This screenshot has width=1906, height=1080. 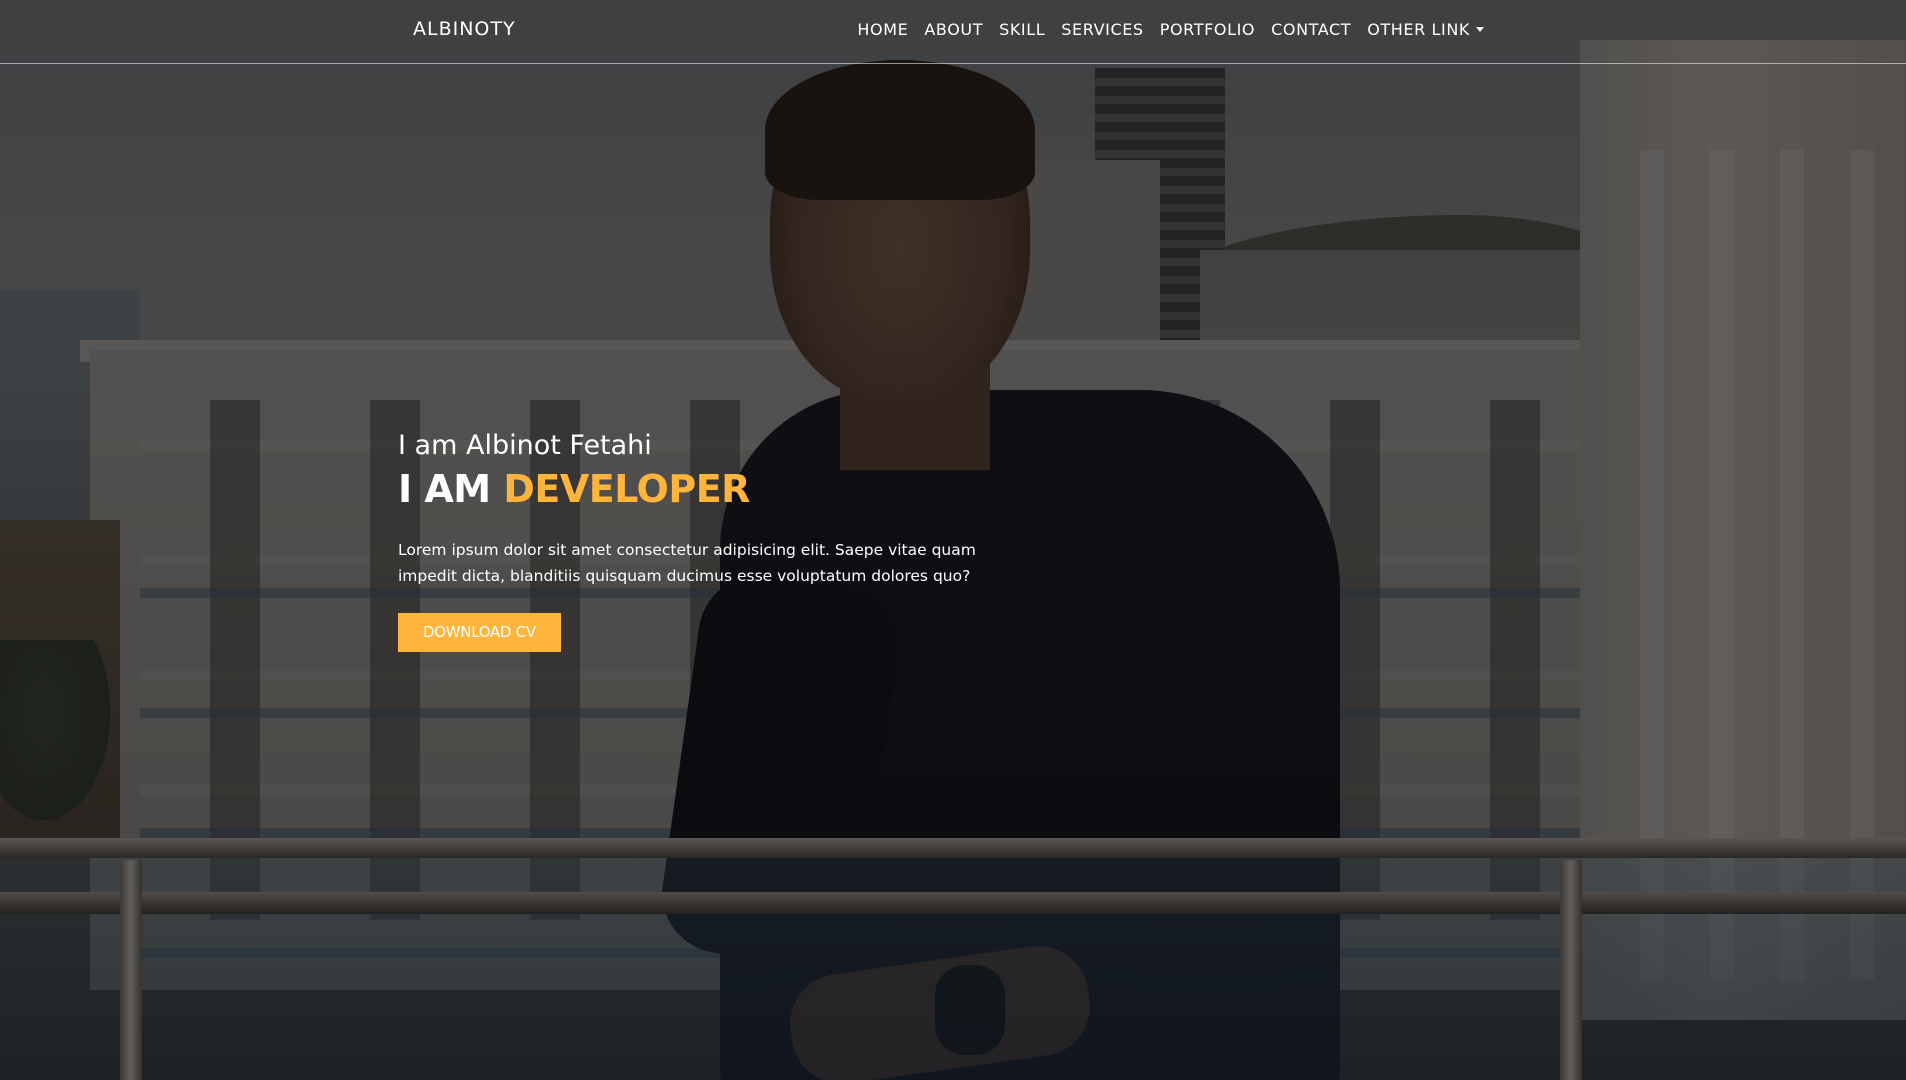 I want to click on nav-link-about: ABOUT, so click(x=953, y=29).